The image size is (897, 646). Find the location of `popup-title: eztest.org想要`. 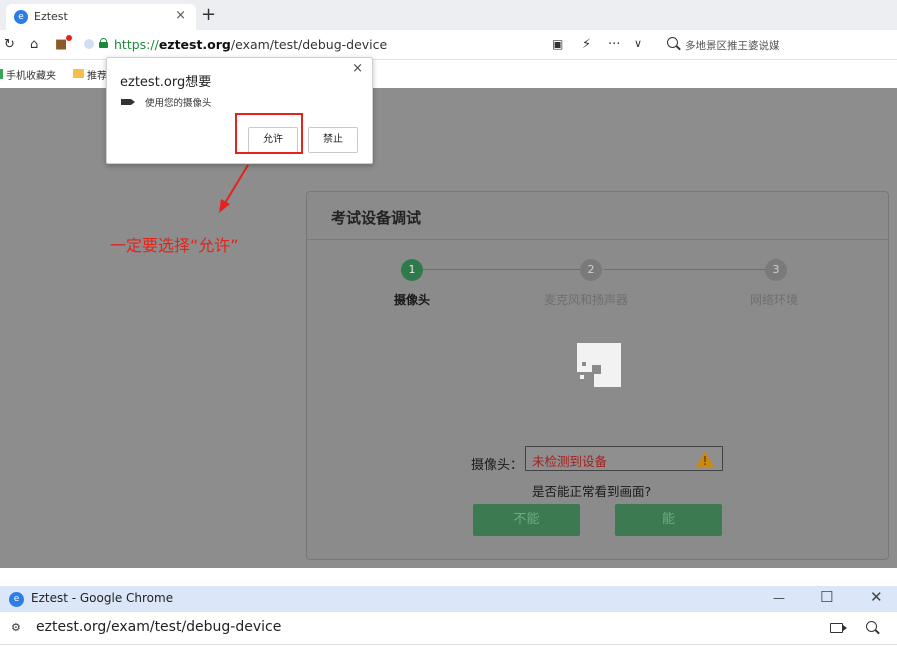

popup-title: eztest.org想要 is located at coordinates (166, 82).